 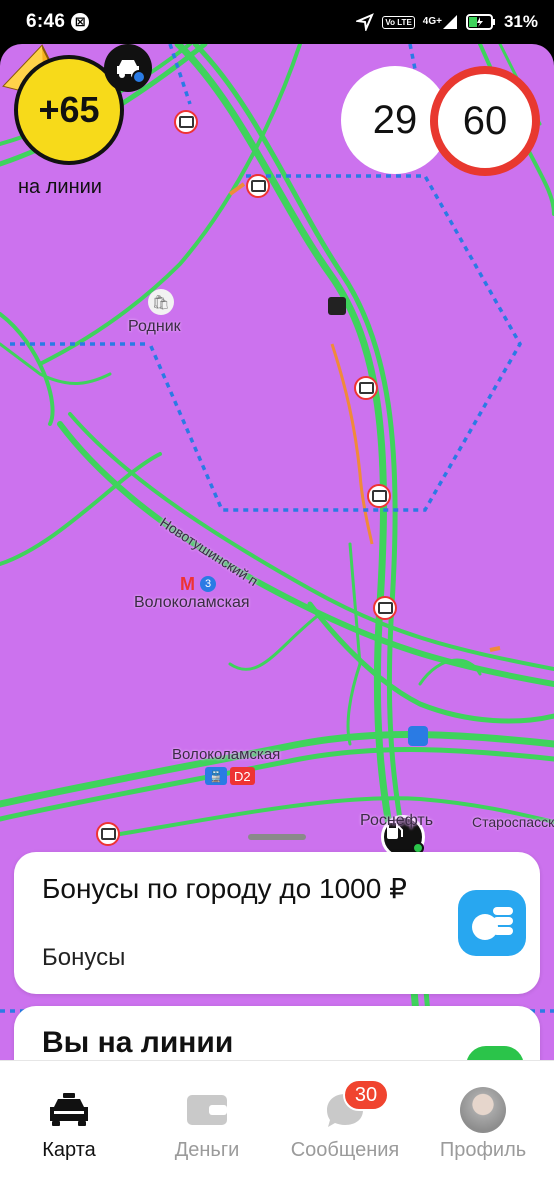 What do you see at coordinates (216, 776) in the screenshot?
I see `train-icon: 🚆` at bounding box center [216, 776].